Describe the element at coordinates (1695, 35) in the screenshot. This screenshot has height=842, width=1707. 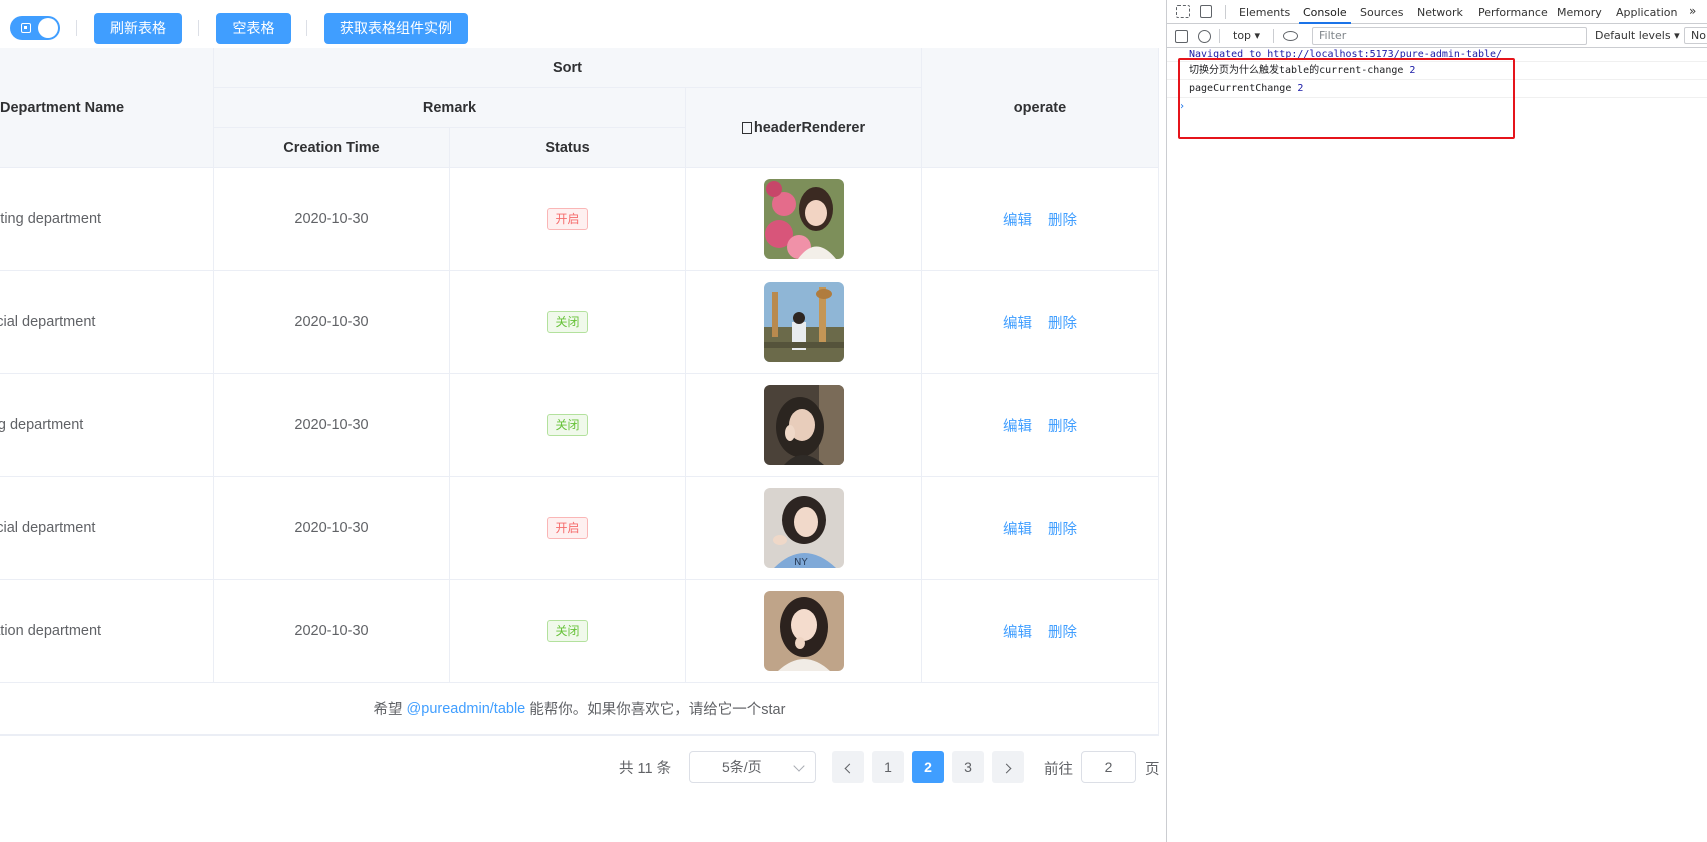
I see `issues-button: No` at that location.